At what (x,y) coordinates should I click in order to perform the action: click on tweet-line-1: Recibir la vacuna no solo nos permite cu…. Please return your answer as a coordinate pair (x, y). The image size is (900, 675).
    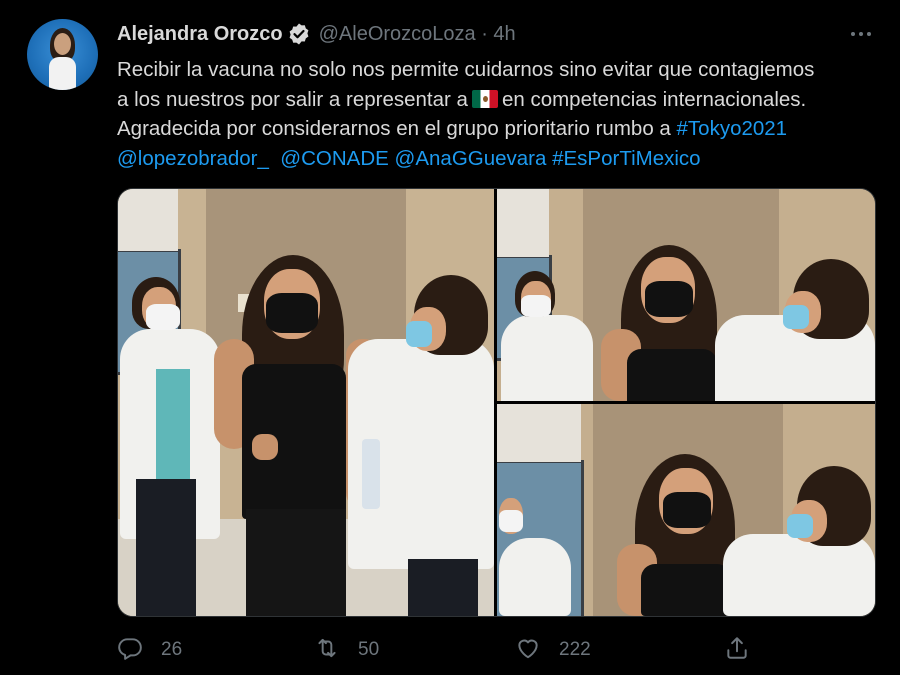
    Looking at the image, I should click on (466, 69).